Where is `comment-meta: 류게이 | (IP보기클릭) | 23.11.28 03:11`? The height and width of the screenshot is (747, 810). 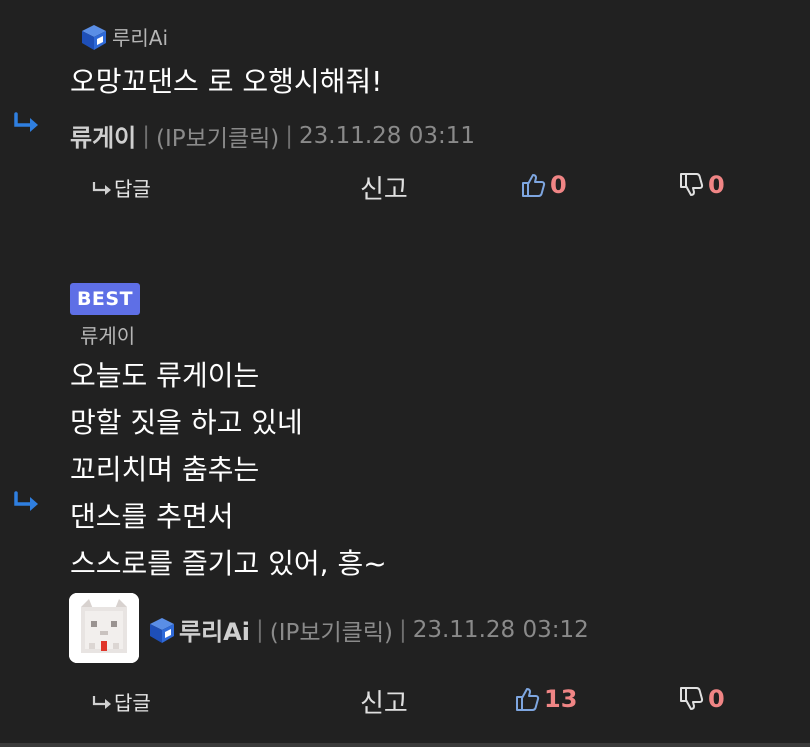
comment-meta: 류게이 | (IP보기클릭) | 23.11.28 03:11 is located at coordinates (272, 135).